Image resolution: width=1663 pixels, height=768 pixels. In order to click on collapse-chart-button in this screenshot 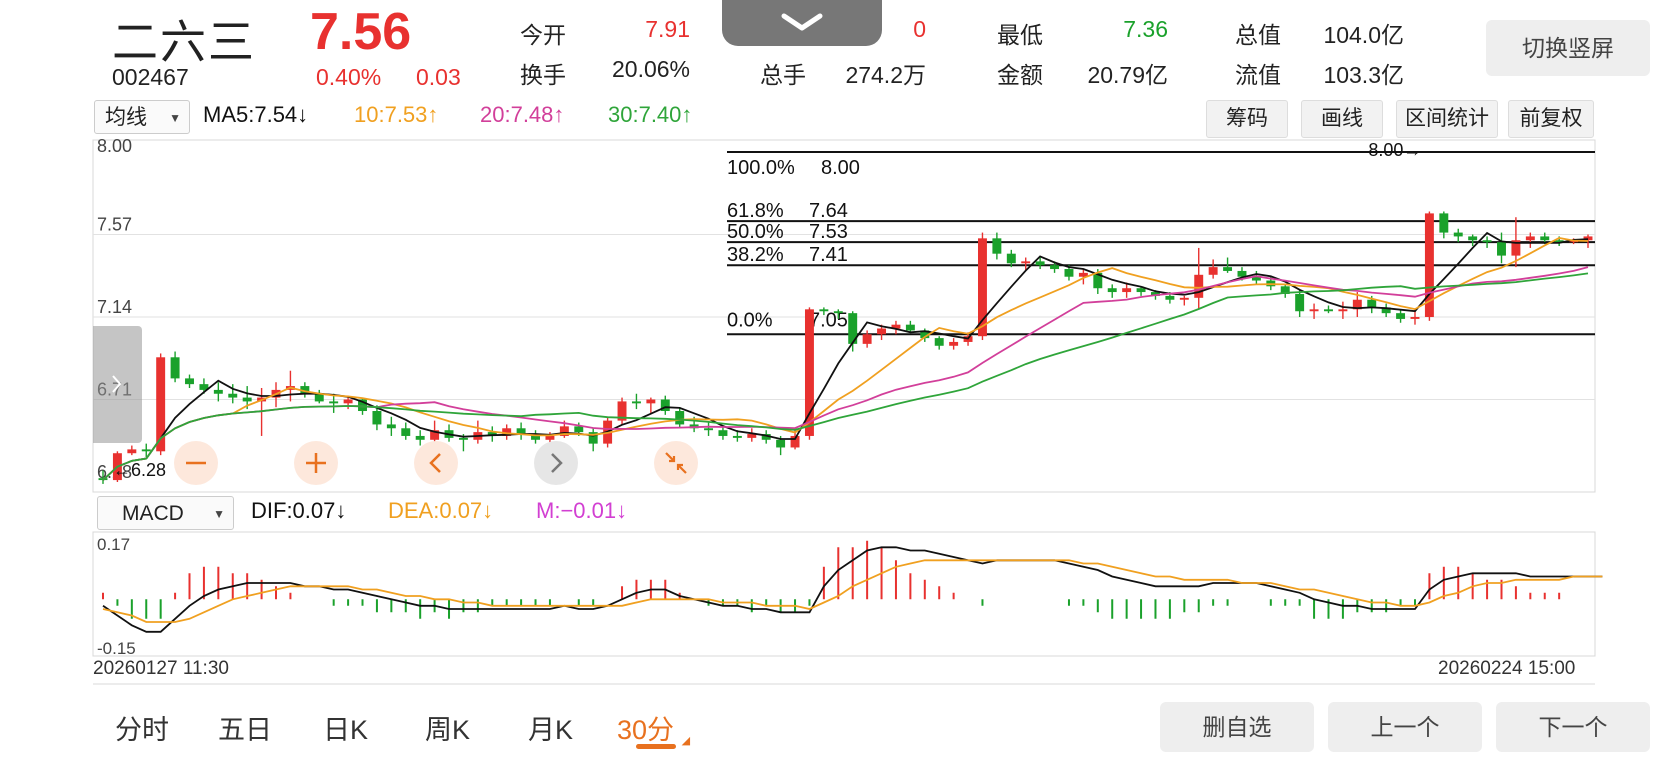, I will do `click(676, 463)`.